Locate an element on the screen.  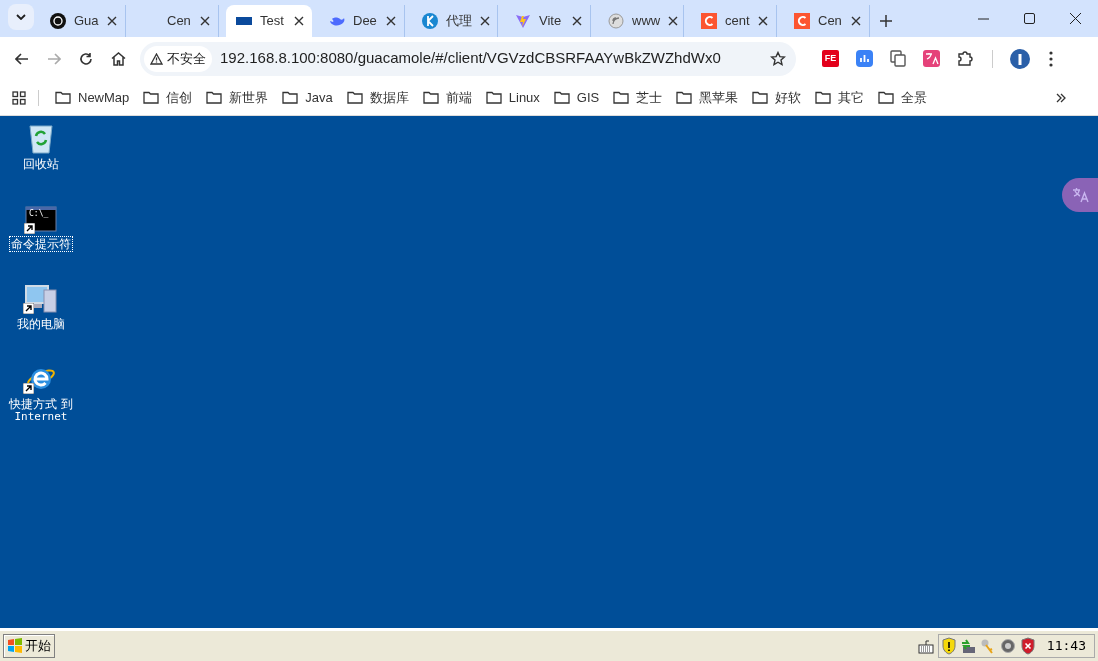
desktop-shortcut: C:\_ 命令提示符 is located at coordinates (41, 225).